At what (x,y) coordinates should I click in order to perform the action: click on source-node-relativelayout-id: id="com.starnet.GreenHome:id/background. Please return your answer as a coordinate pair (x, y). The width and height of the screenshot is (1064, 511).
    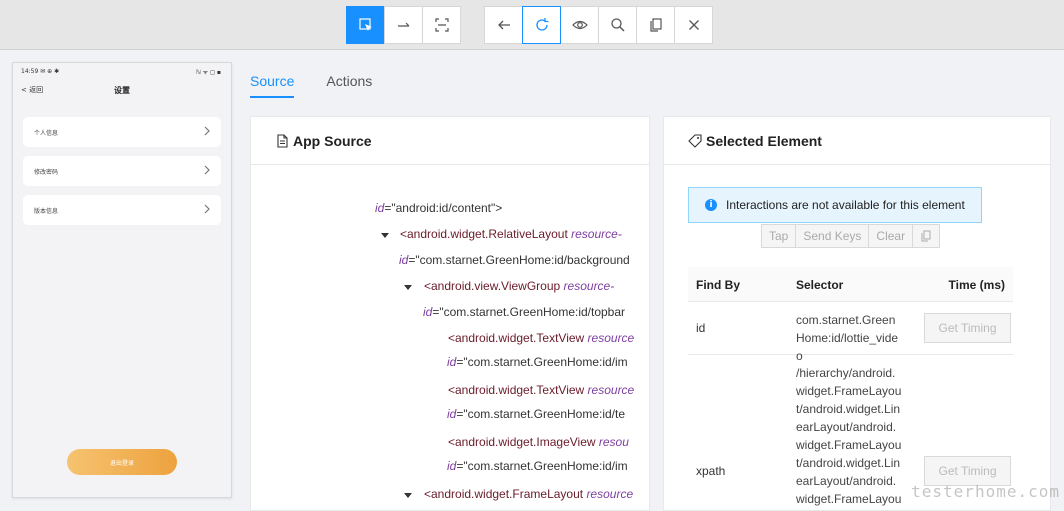
    Looking at the image, I should click on (514, 260).